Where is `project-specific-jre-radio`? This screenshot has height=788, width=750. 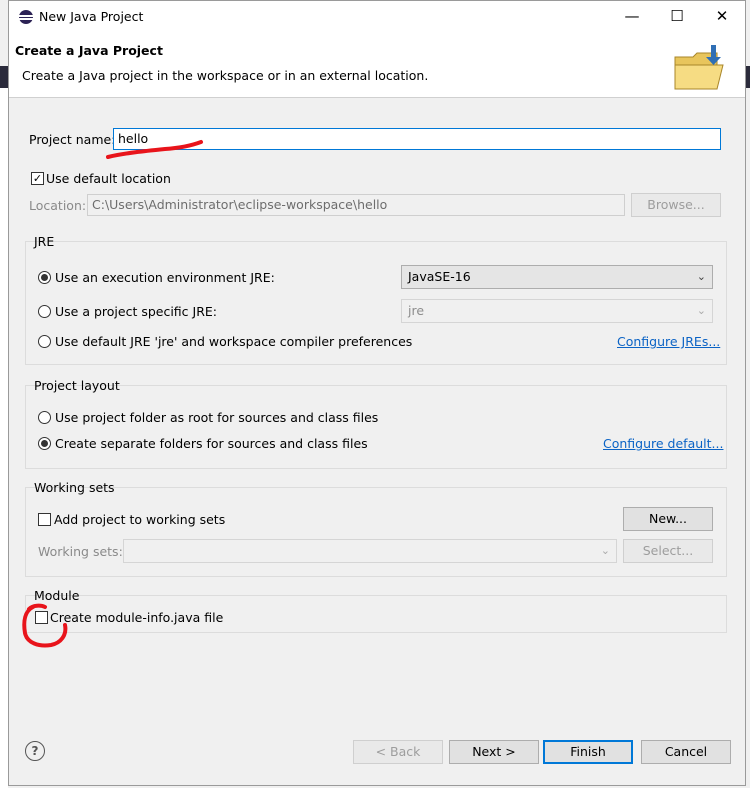 project-specific-jre-radio is located at coordinates (44, 311).